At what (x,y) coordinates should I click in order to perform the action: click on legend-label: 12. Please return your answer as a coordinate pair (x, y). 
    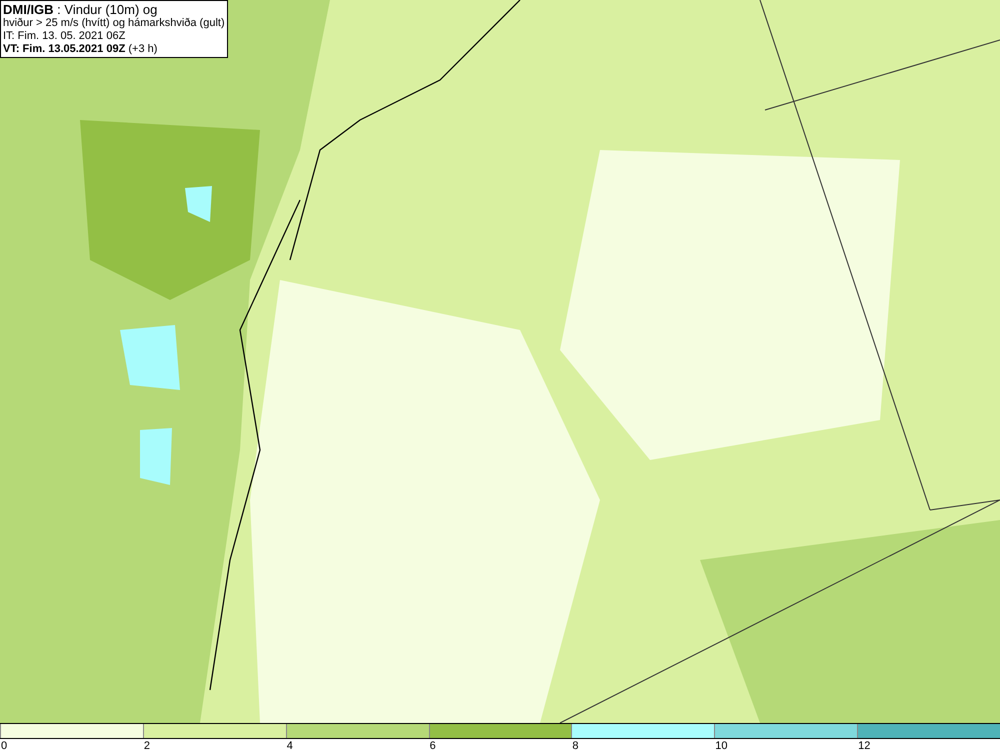
    Looking at the image, I should click on (864, 746).